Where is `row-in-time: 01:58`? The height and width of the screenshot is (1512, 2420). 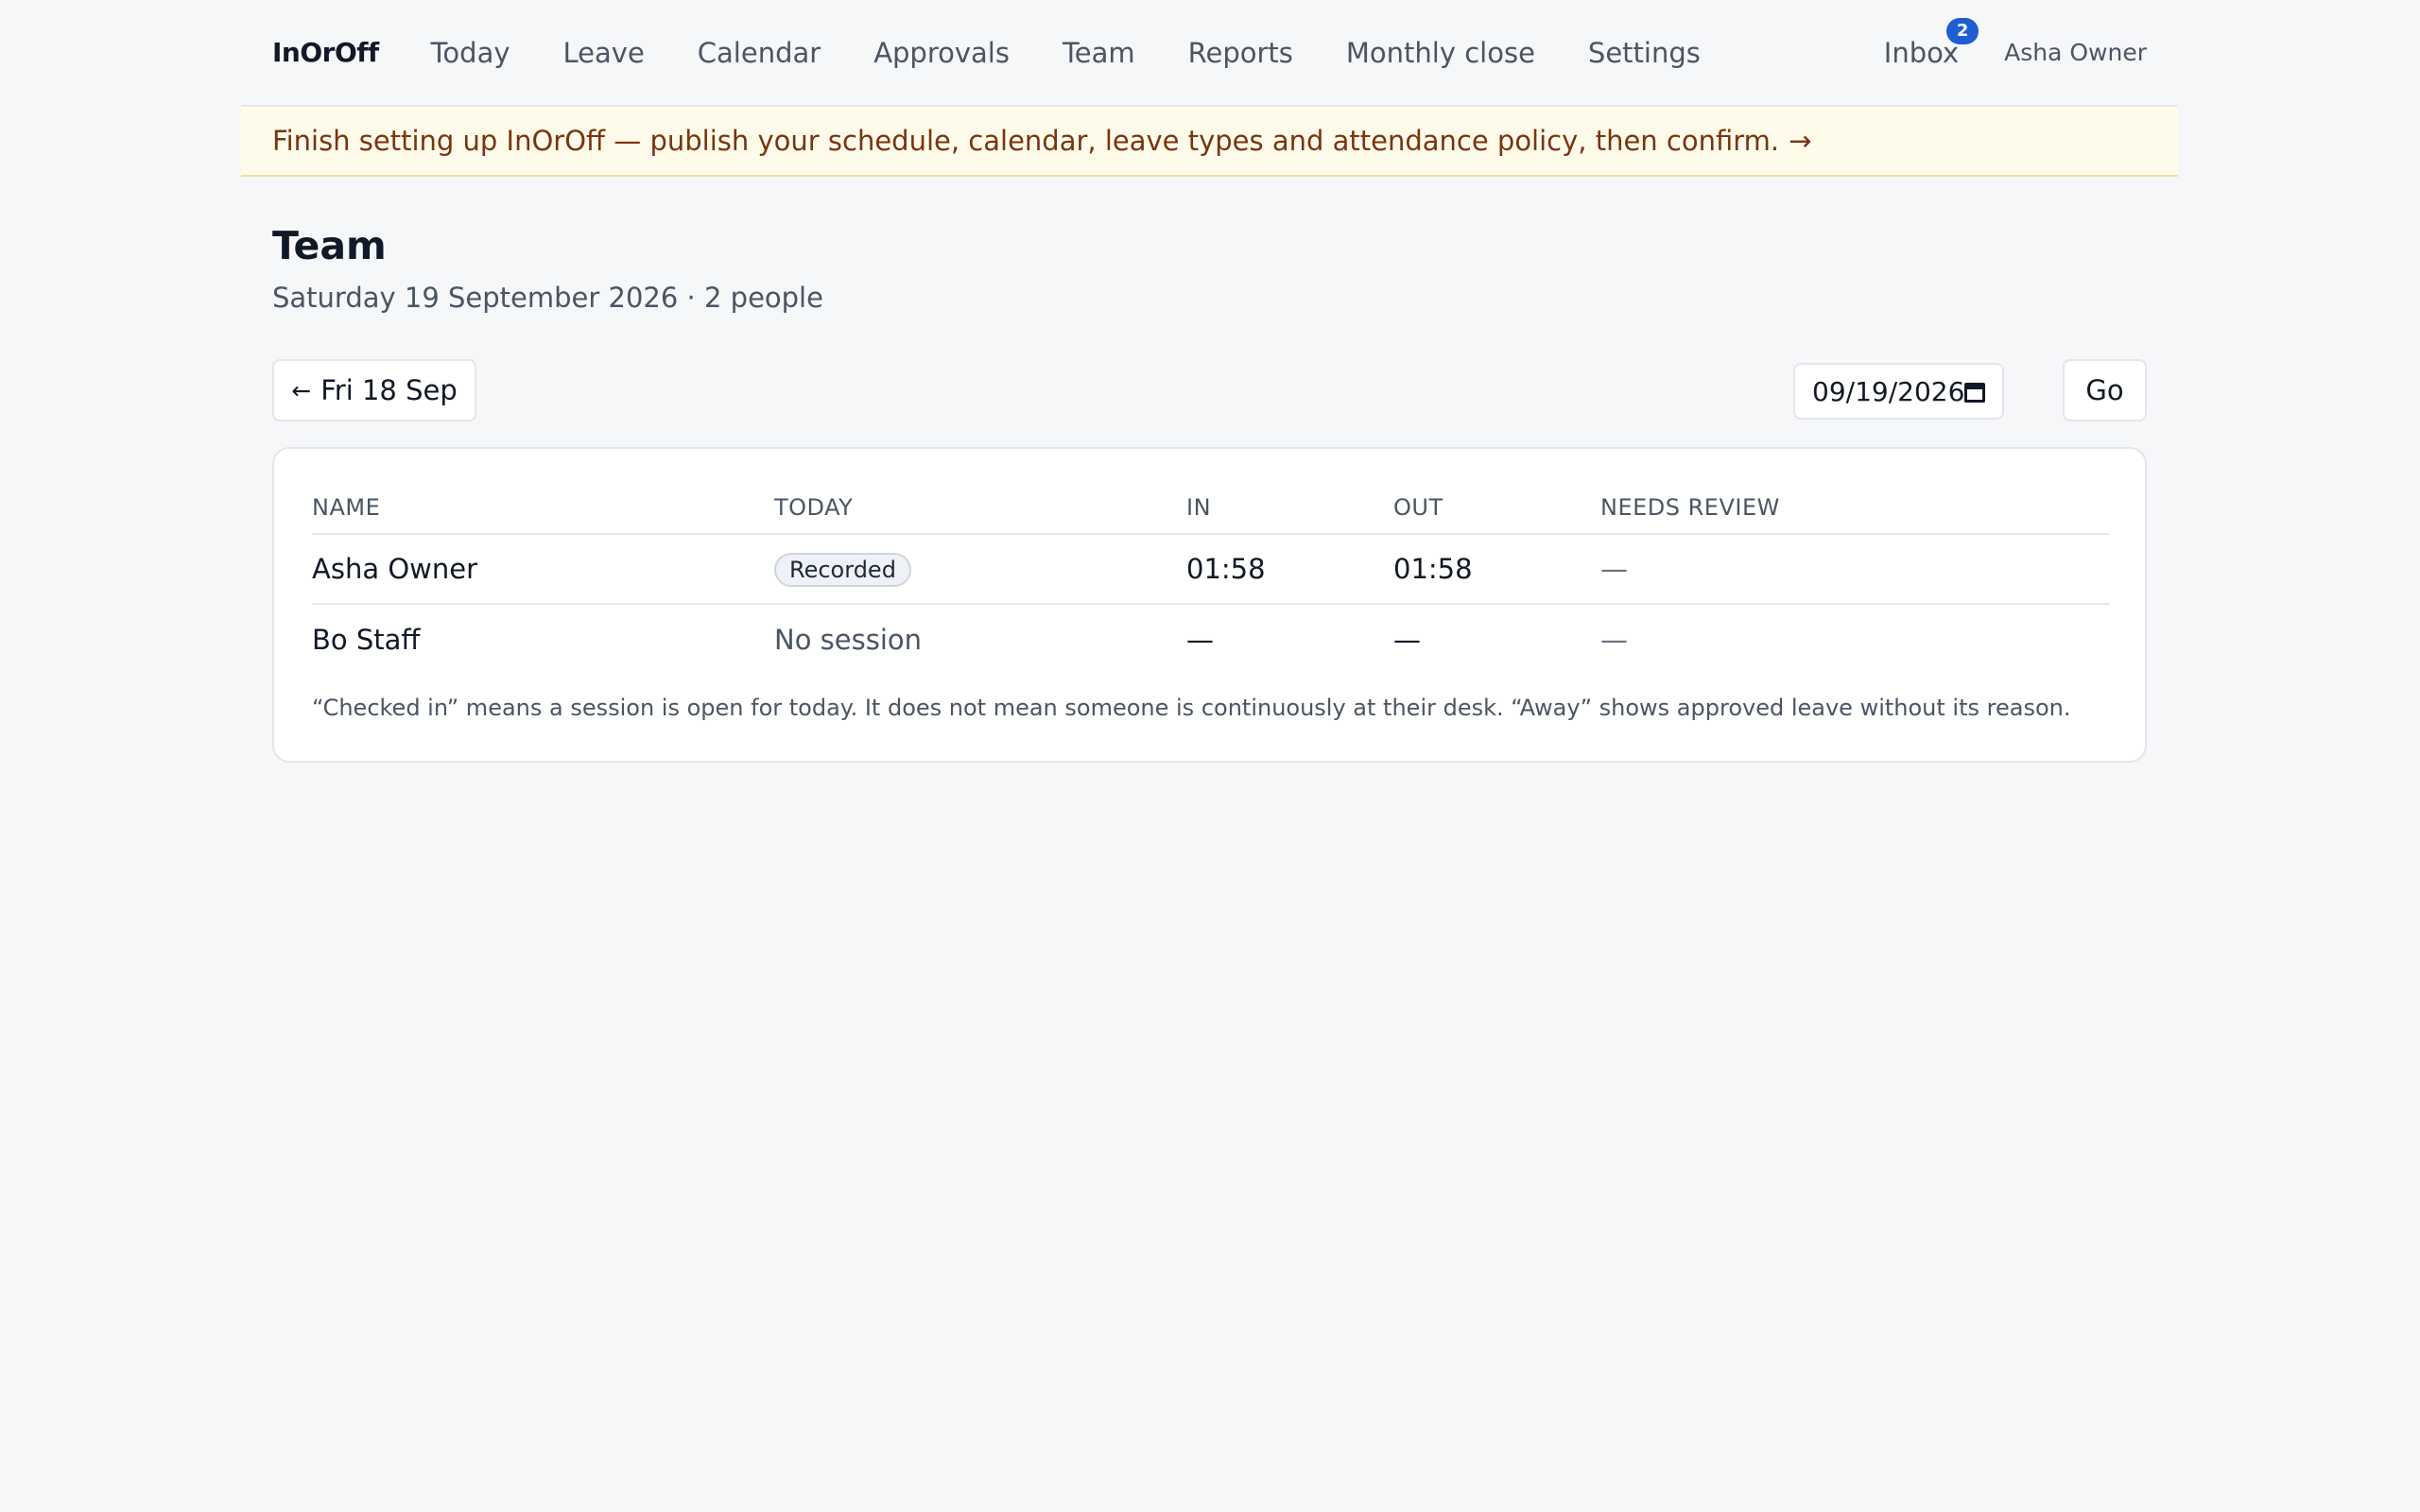 row-in-time: 01:58 is located at coordinates (1289, 569).